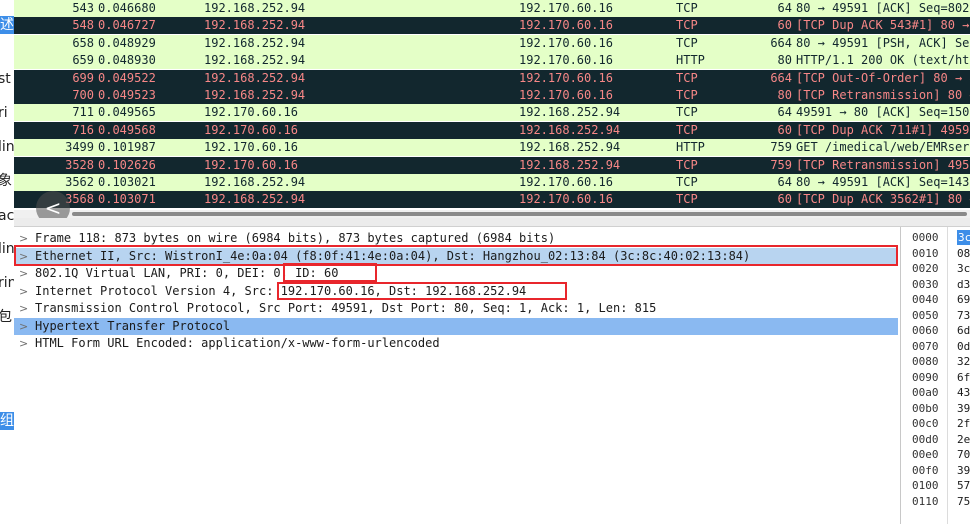 The height and width of the screenshot is (524, 970). What do you see at coordinates (936, 501) in the screenshot?
I see `hex-row: 0110 75` at bounding box center [936, 501].